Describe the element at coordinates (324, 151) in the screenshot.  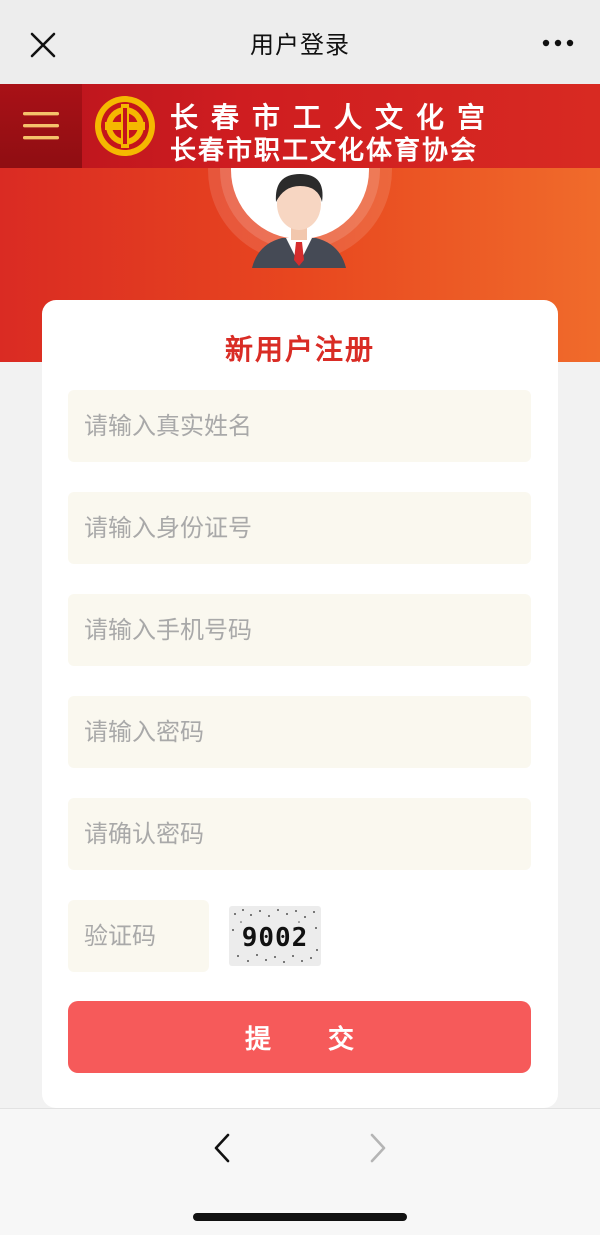
I see `org-name-line2: 长春市职工文化体育协会` at that location.